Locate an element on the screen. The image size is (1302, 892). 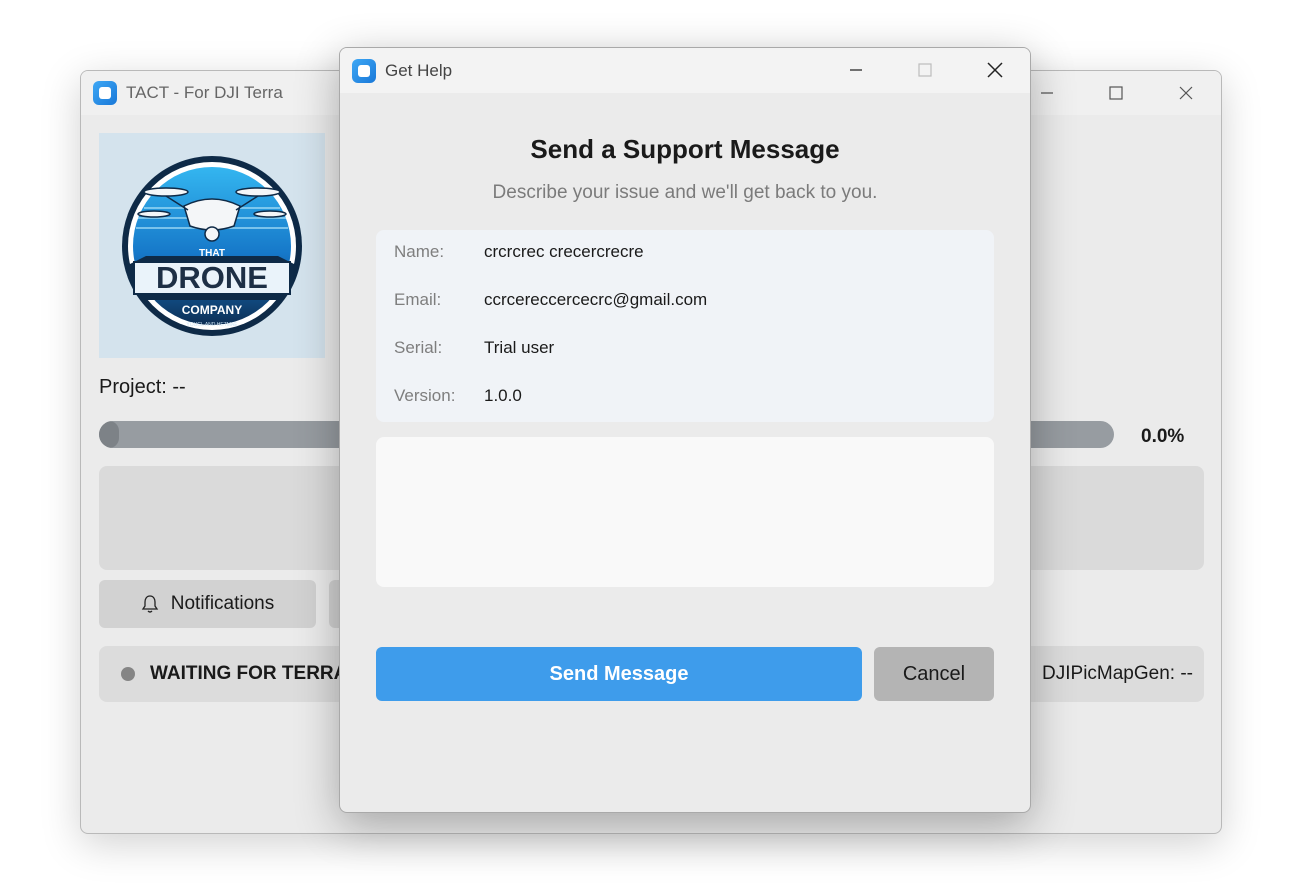
name-label: Name: is located at coordinates (419, 251).